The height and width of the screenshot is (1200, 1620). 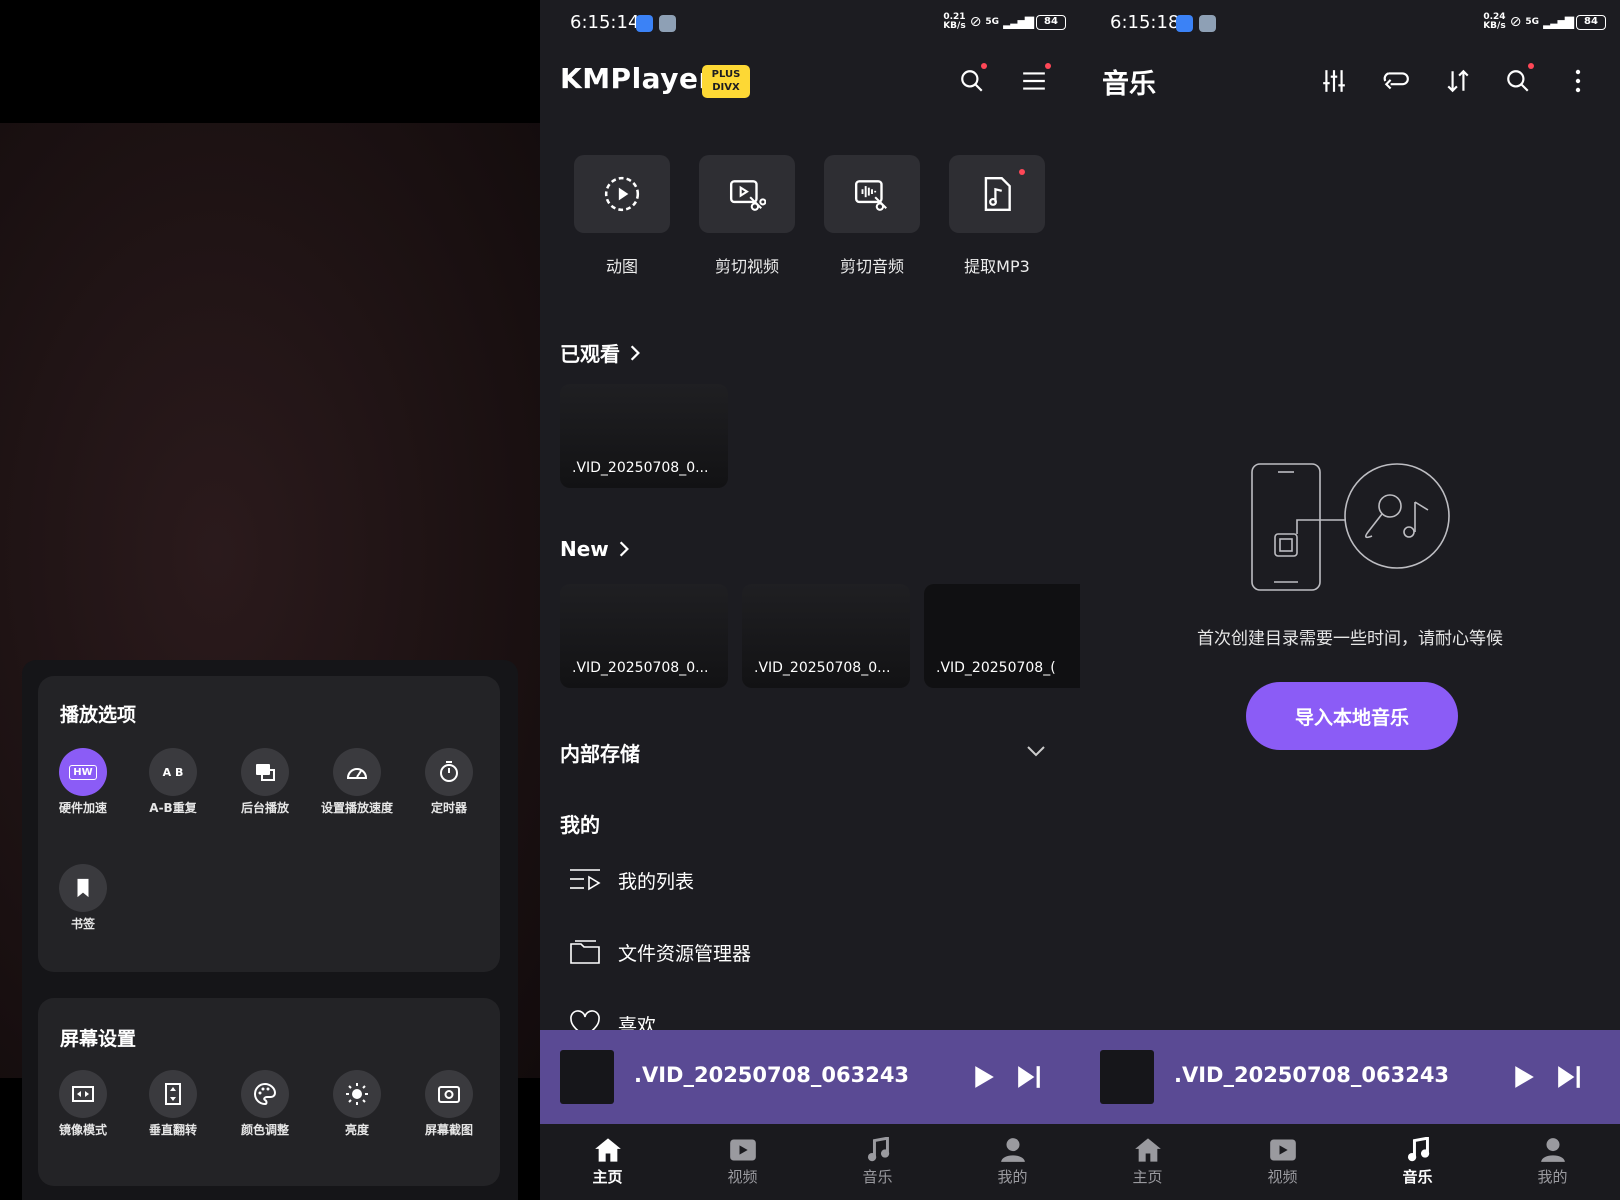 What do you see at coordinates (872, 216) in the screenshot?
I see `cut-audio-tool: 剪切音频` at bounding box center [872, 216].